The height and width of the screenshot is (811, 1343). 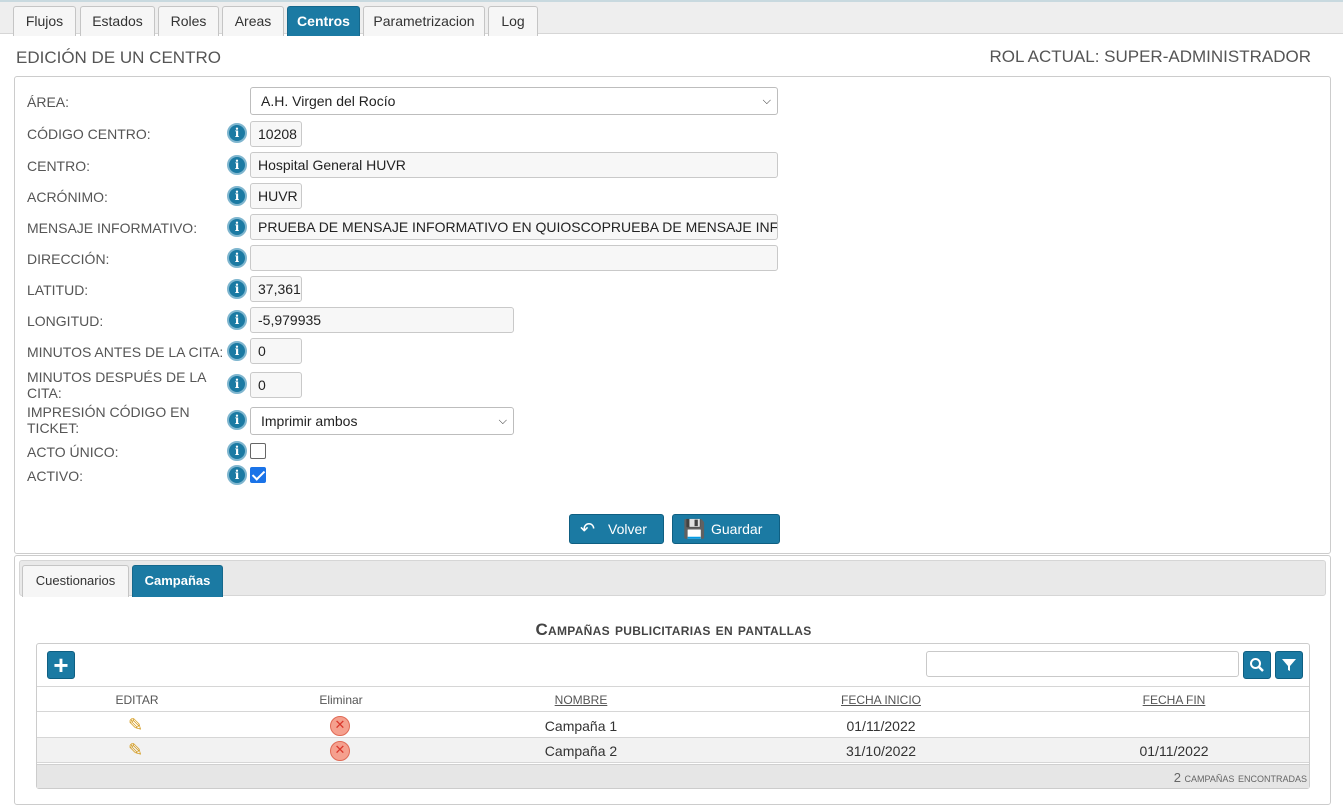 I want to click on col-eliminar: Eliminar, so click(x=341, y=700).